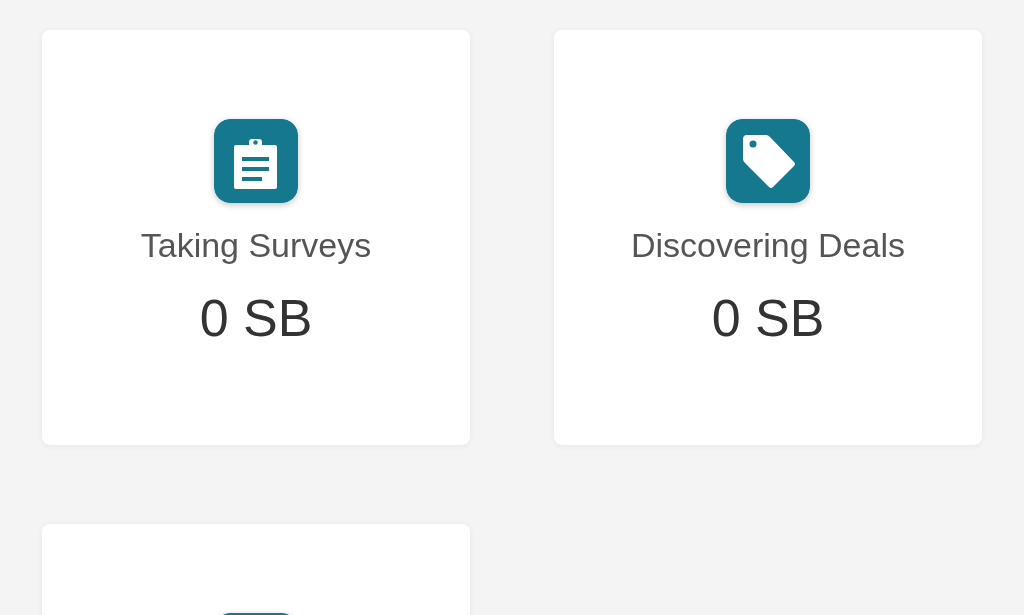 This screenshot has width=1024, height=615. What do you see at coordinates (768, 245) in the screenshot?
I see `card-title: Discovering Deals` at bounding box center [768, 245].